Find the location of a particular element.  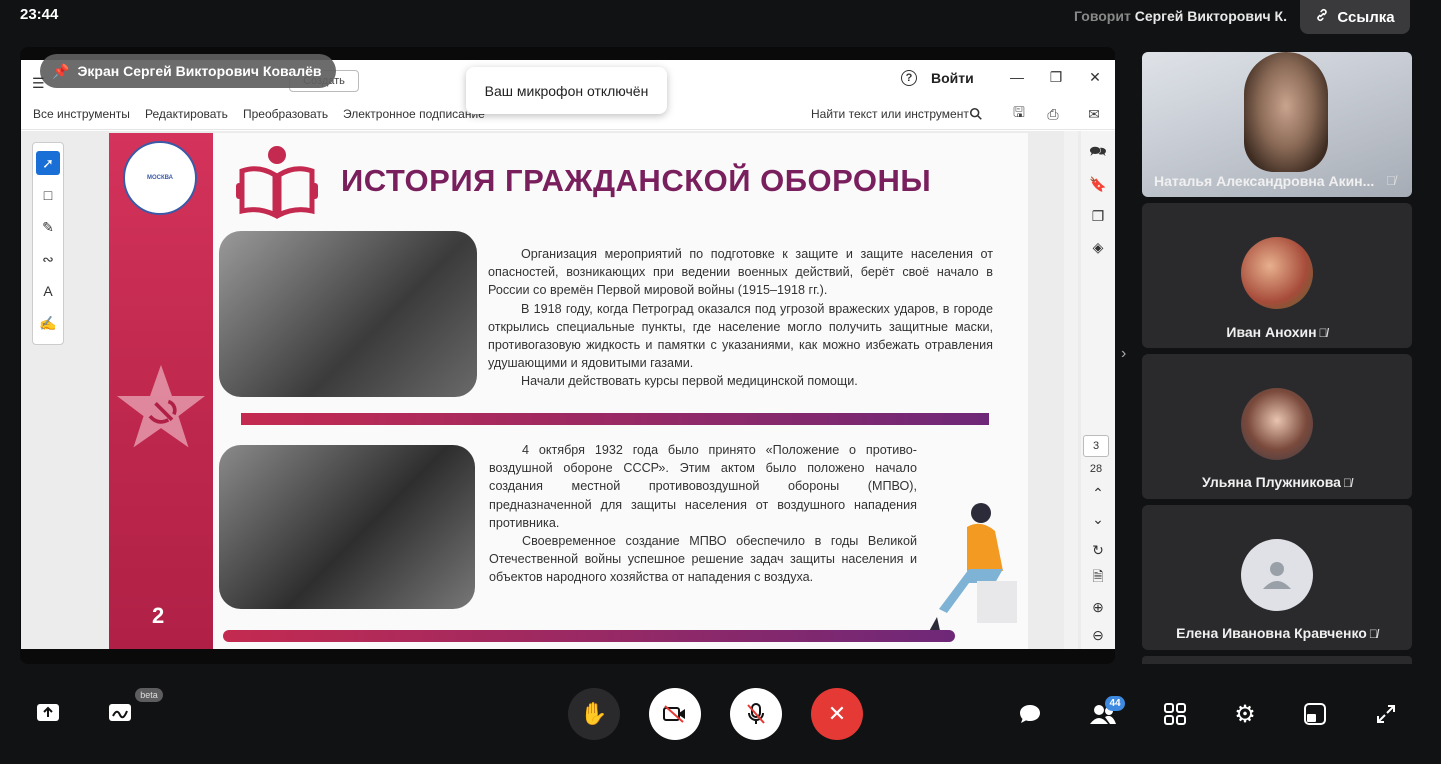

slide-title: ИСТОРИЯ ГРАЖДАНСКОЙ ОБОРОНЫ is located at coordinates (636, 180).